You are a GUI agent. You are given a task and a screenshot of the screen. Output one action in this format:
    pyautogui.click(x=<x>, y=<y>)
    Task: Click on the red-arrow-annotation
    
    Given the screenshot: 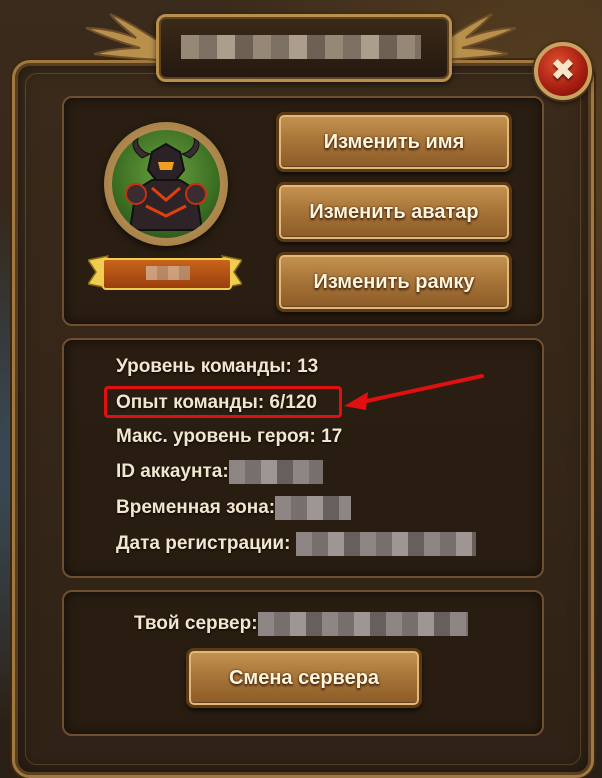 What is the action you would take?
    pyautogui.click(x=414, y=392)
    